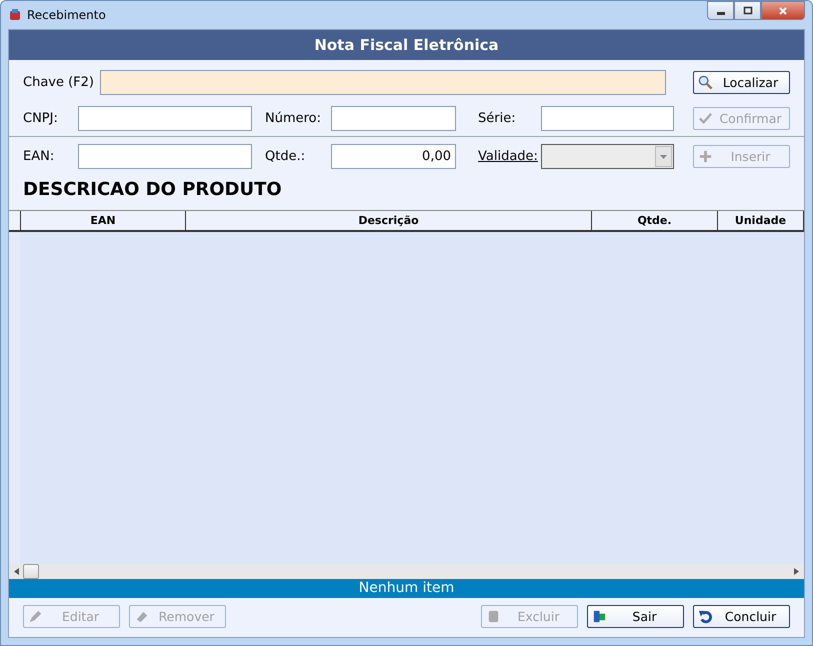 This screenshot has width=813, height=646. I want to click on horizontal-scrollbar, so click(406, 571).